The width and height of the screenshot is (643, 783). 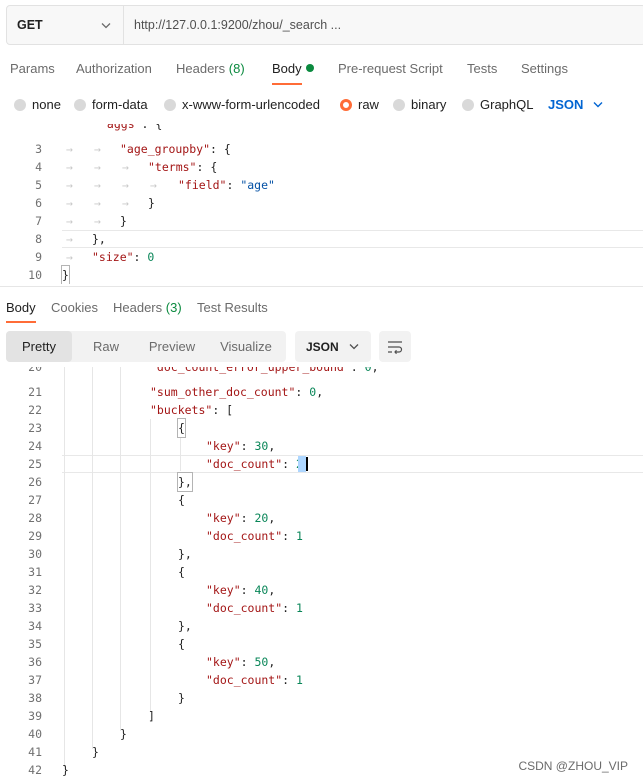 I want to click on tab-settings: Settings, so click(x=544, y=69).